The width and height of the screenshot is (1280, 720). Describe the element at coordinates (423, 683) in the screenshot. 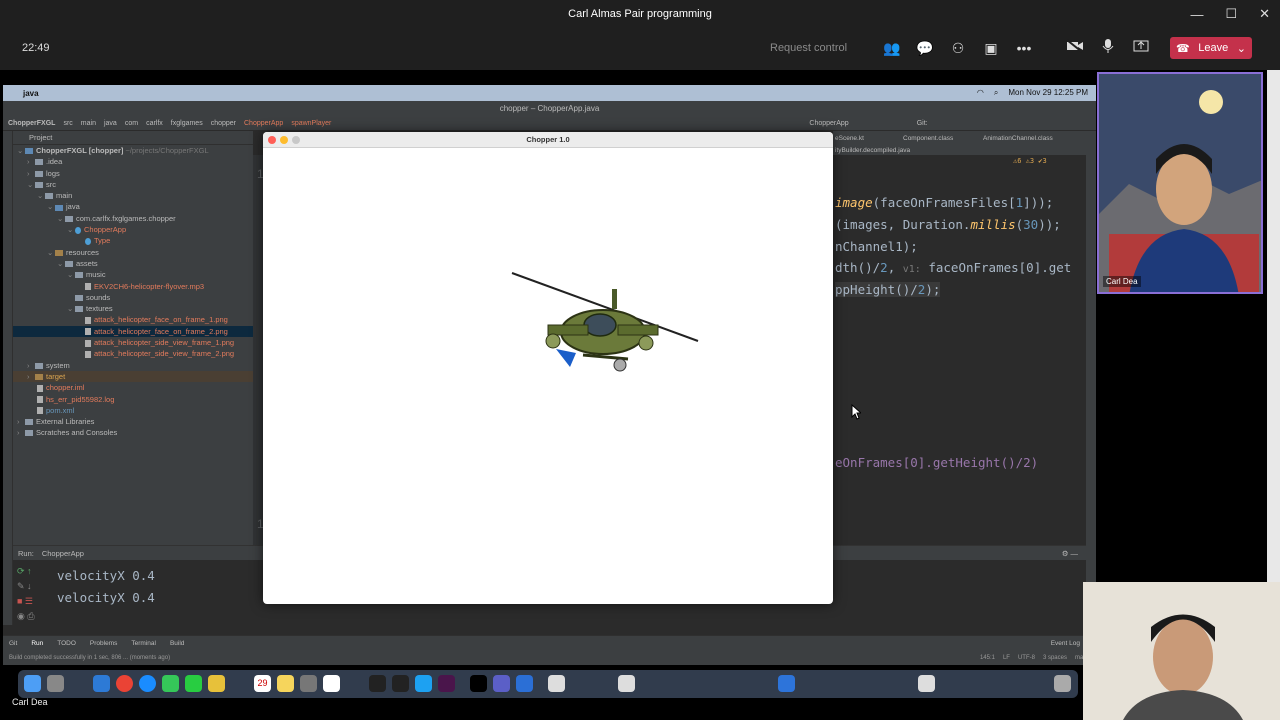

I see `docker-icon` at that location.